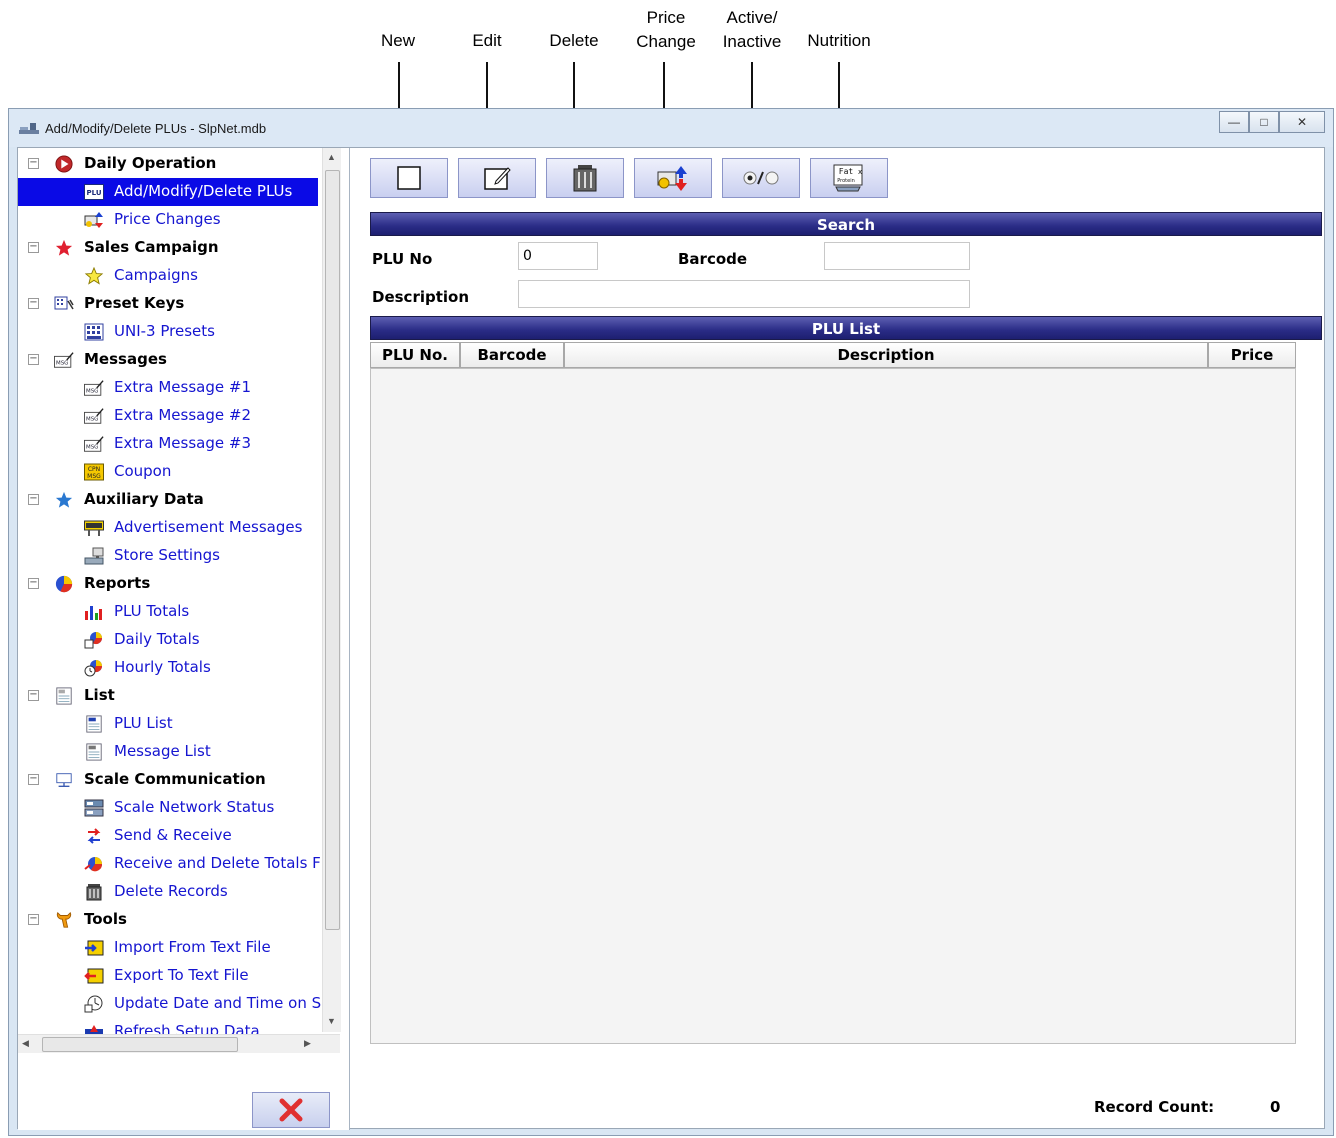 The height and width of the screenshot is (1138, 1336). Describe the element at coordinates (886, 355) in the screenshot. I see `column-header-description: Description` at that location.